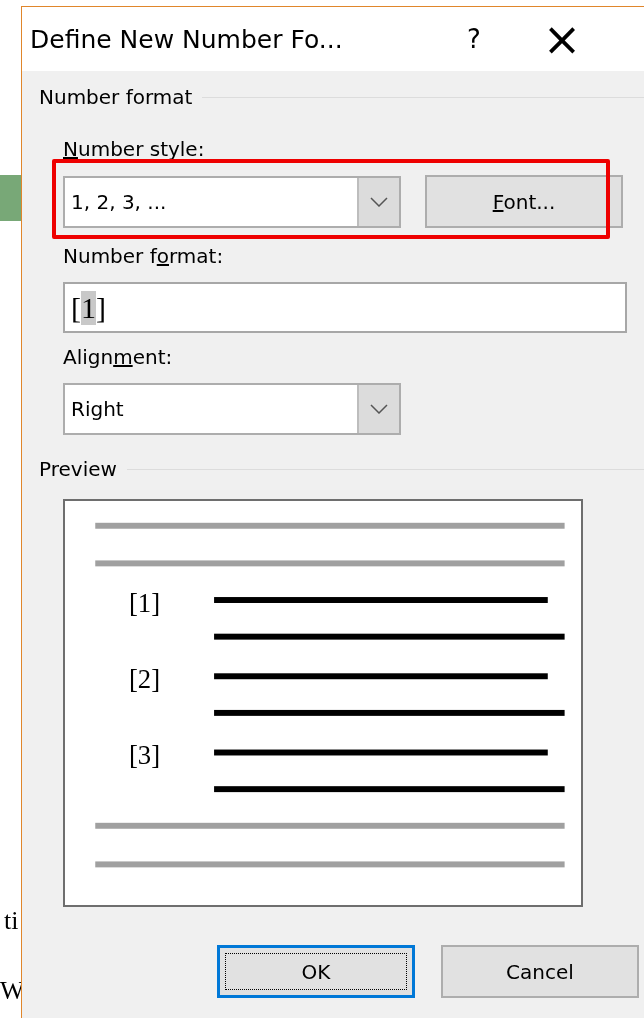  What do you see at coordinates (134, 149) in the screenshot?
I see `field-label: Number style:` at bounding box center [134, 149].